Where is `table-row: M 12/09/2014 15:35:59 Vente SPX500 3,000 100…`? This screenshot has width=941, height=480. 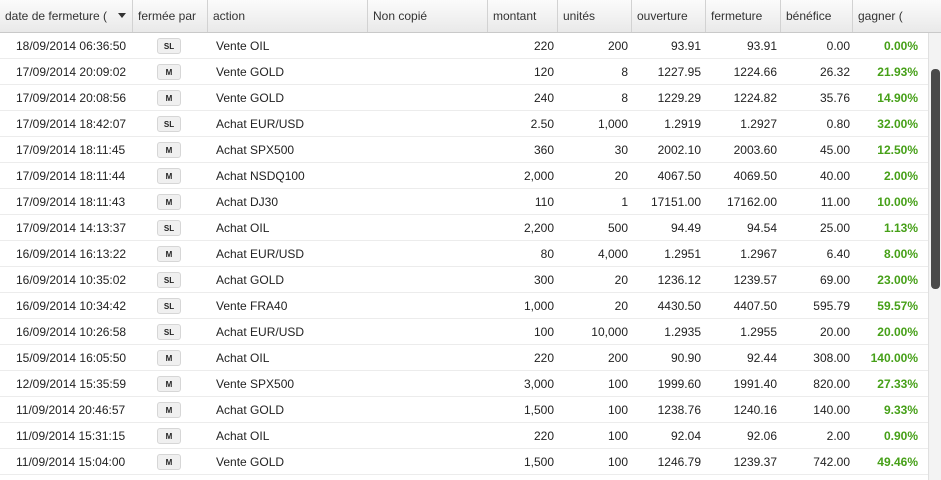 table-row: M 12/09/2014 15:35:59 Vente SPX500 3,000 100… is located at coordinates (464, 384).